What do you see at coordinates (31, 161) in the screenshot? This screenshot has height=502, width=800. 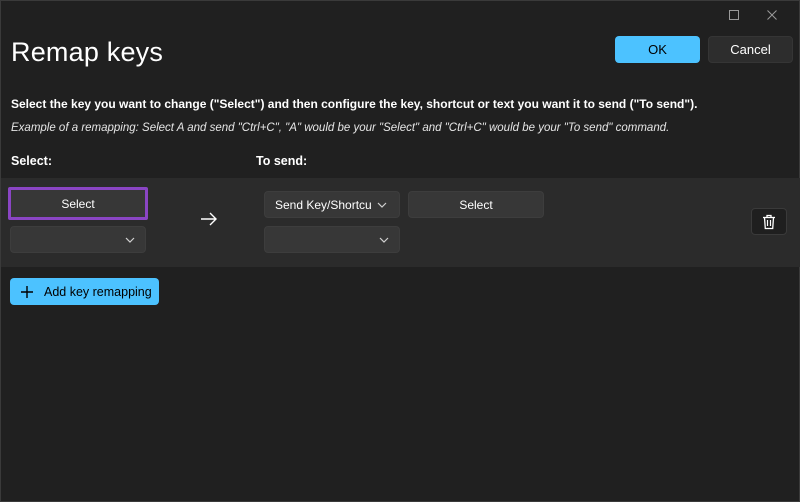 I see `select-column-header: Select:` at bounding box center [31, 161].